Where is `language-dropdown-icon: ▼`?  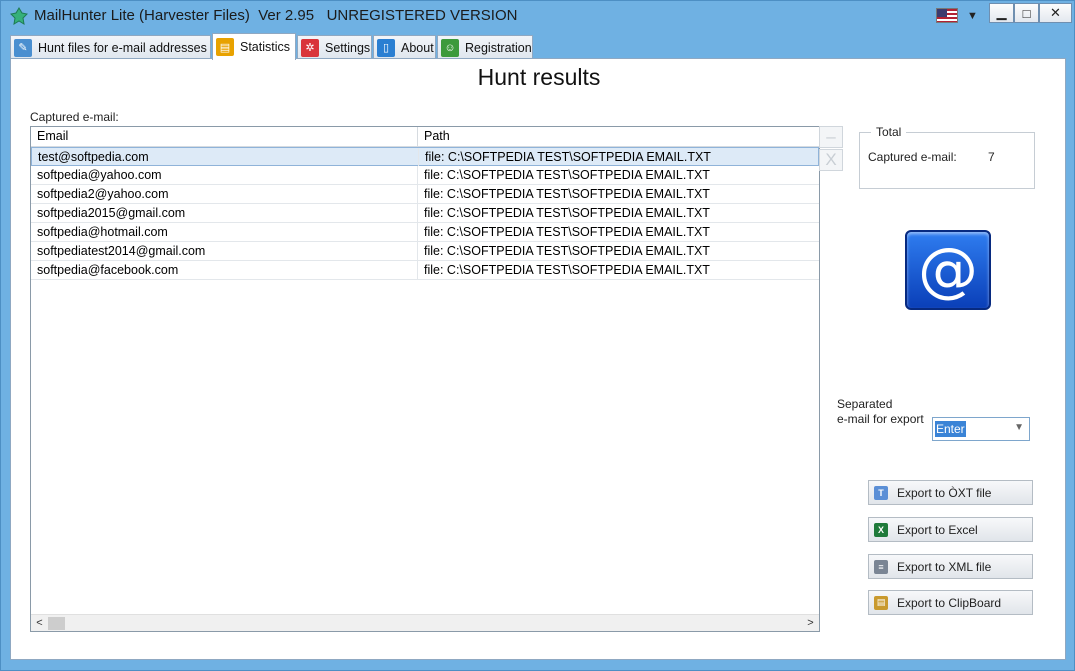
language-dropdown-icon: ▼ is located at coordinates (972, 16).